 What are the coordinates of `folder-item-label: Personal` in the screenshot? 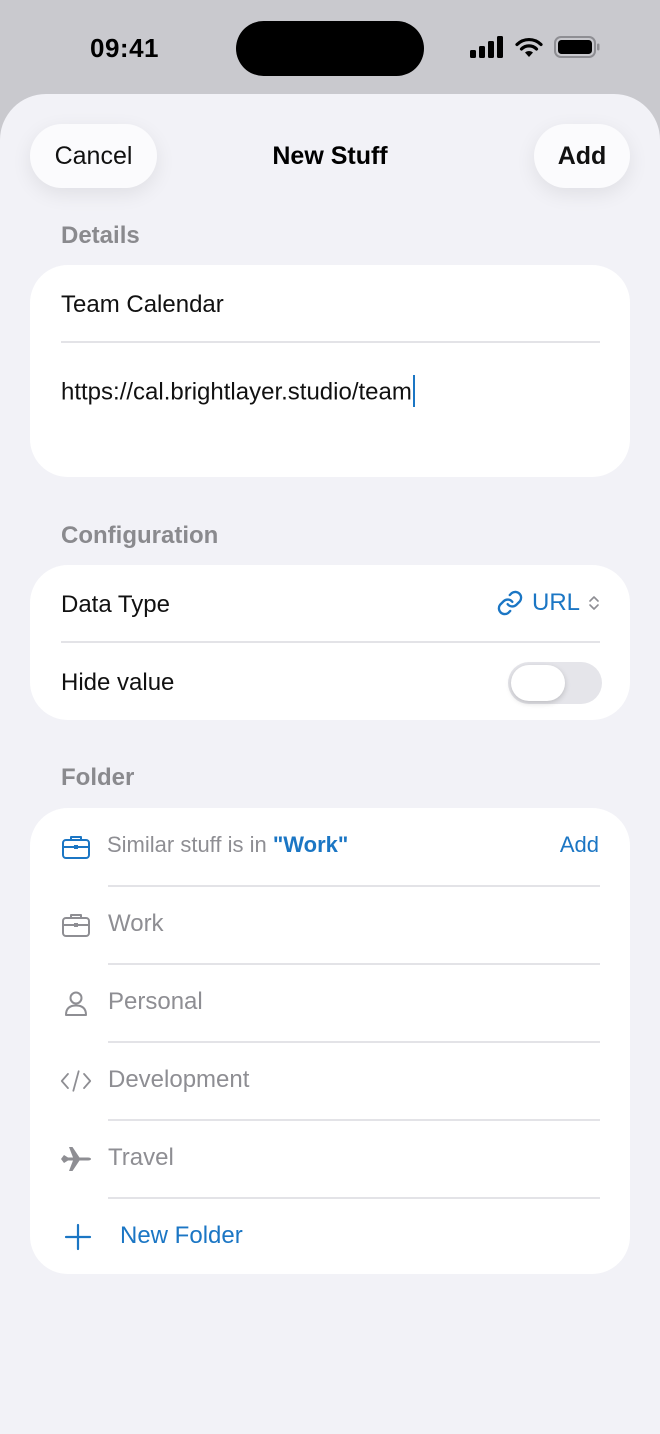 It's located at (155, 1001).